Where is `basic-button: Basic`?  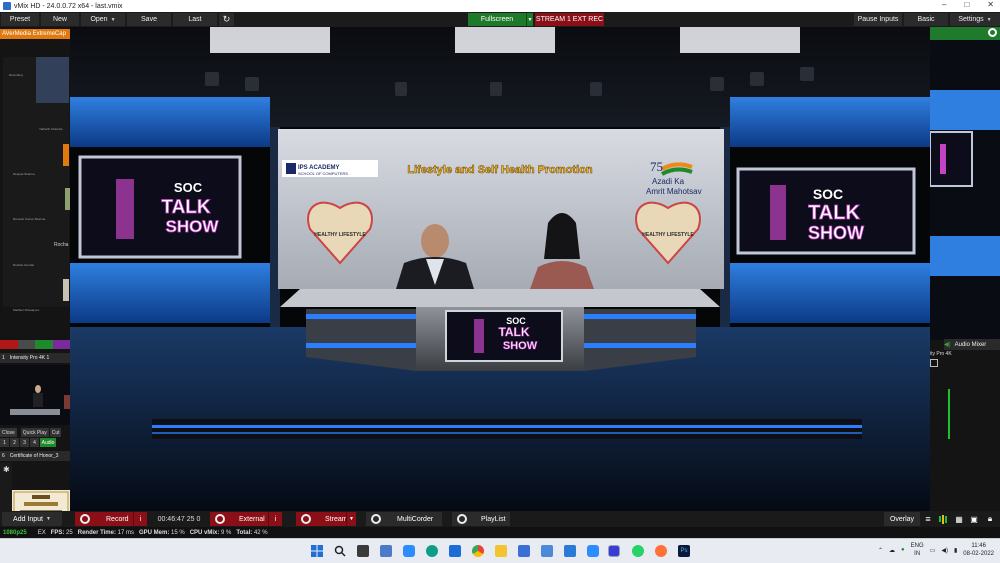 basic-button: Basic is located at coordinates (926, 19).